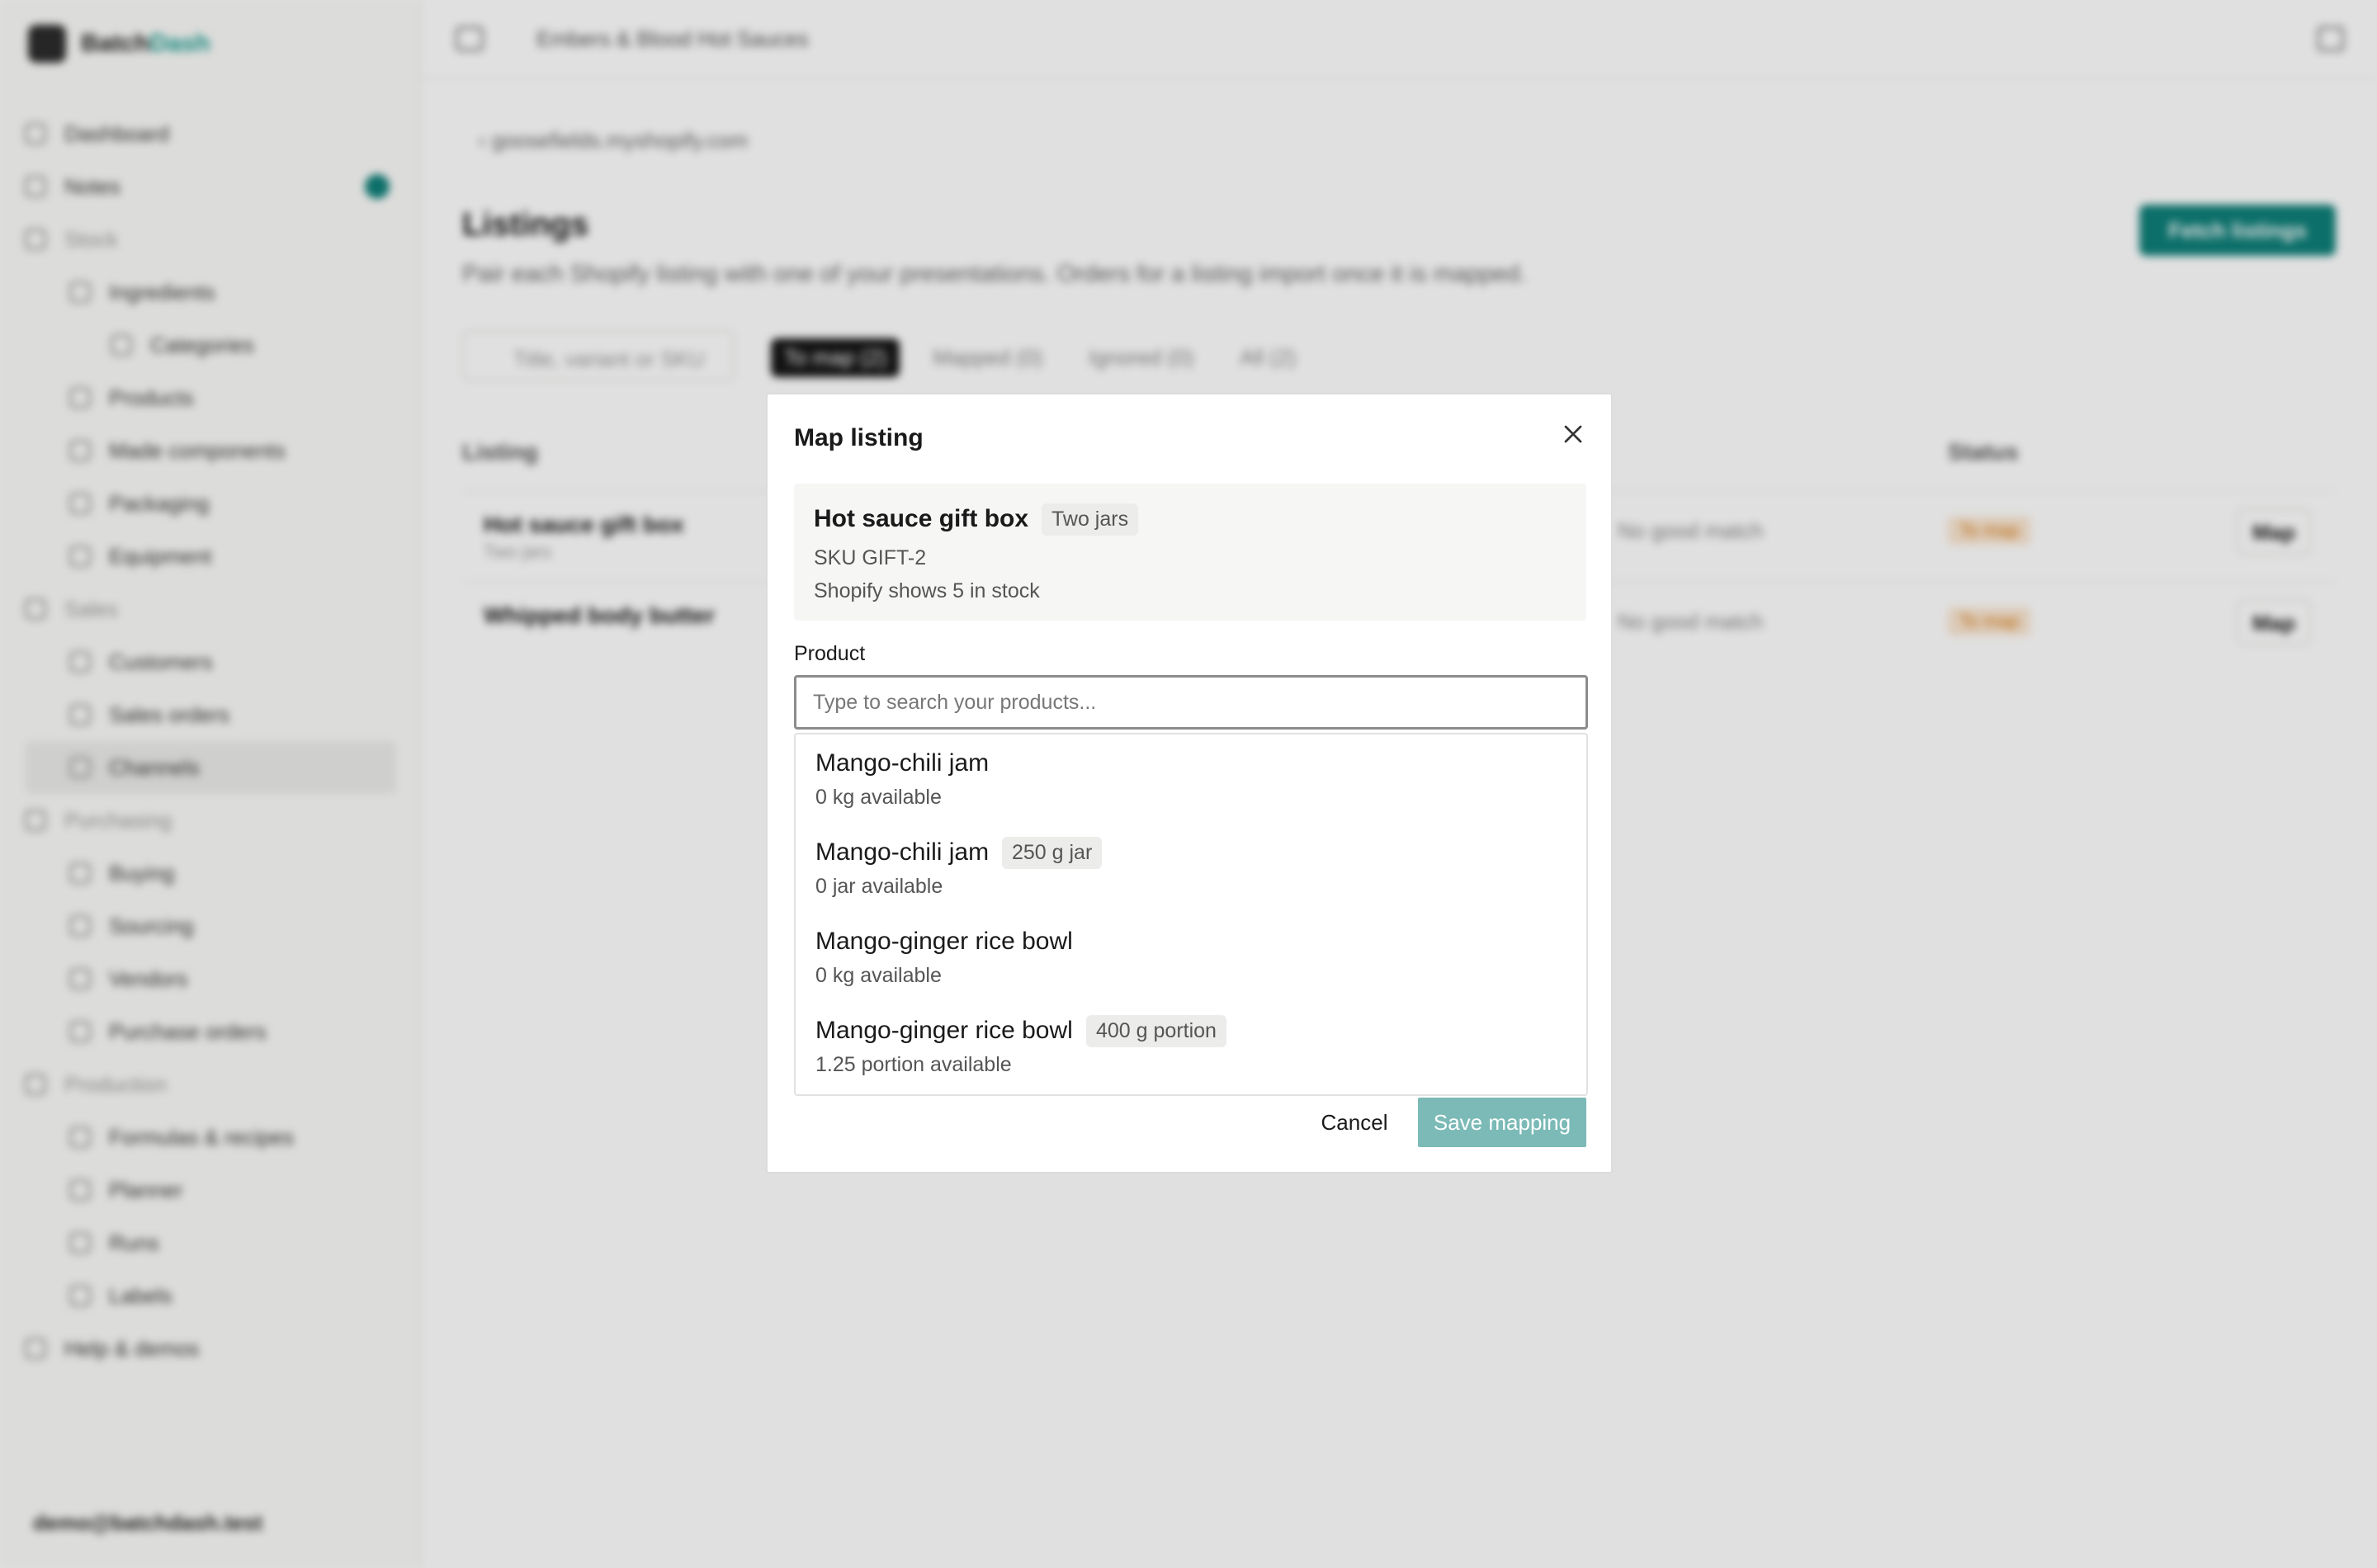  What do you see at coordinates (1191, 779) in the screenshot?
I see `product-option: Mango-chili jam 0 kg available` at bounding box center [1191, 779].